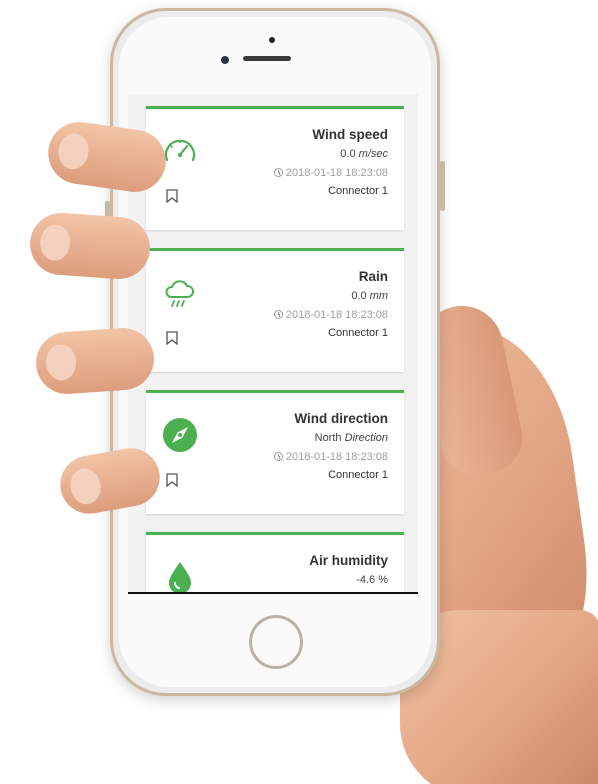 This screenshot has height=784, width=598. I want to click on card-value: -4.6 %, so click(372, 580).